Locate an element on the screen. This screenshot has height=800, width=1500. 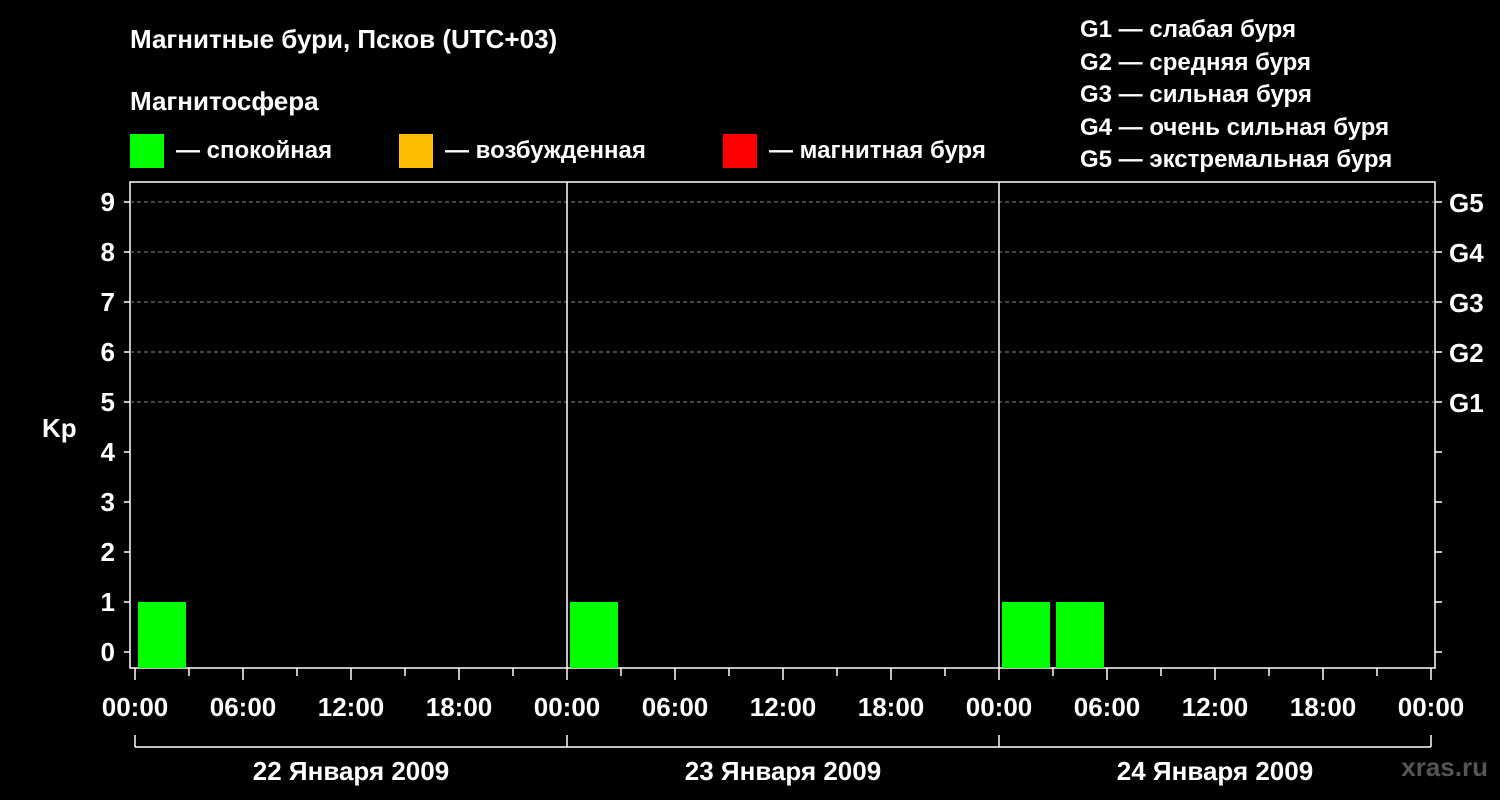
y-tick-label: 8 is located at coordinates (108, 252).